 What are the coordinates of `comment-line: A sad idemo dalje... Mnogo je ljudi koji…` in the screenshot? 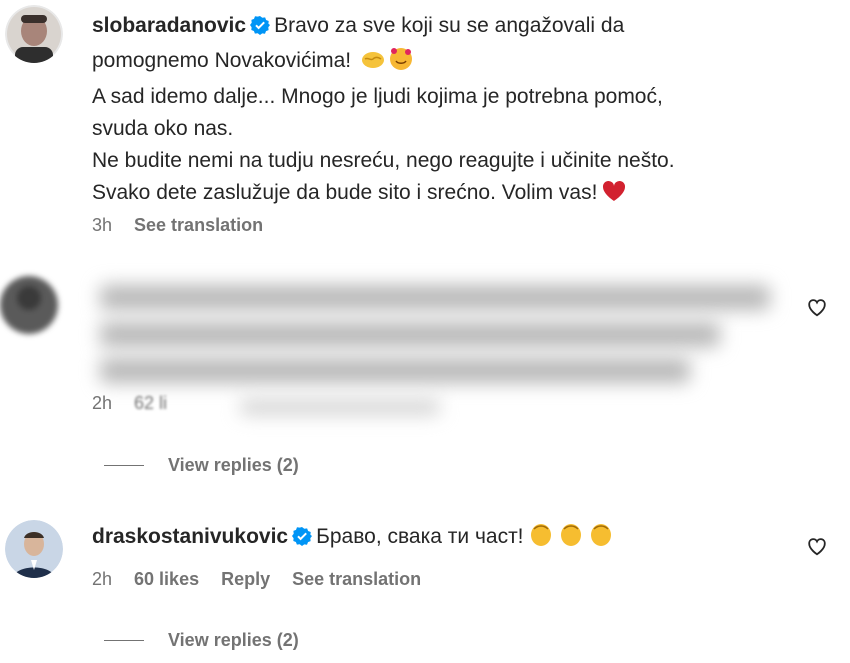 It's located at (377, 96).